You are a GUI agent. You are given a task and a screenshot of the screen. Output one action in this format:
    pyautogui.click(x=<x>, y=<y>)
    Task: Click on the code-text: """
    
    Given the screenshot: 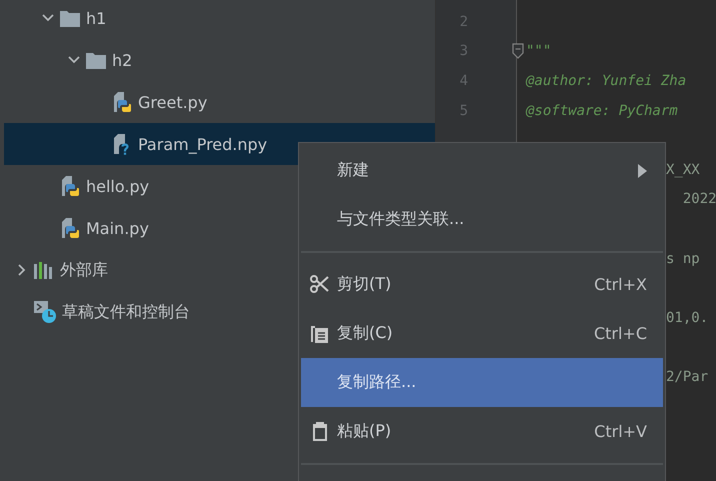 What is the action you would take?
    pyautogui.click(x=539, y=51)
    